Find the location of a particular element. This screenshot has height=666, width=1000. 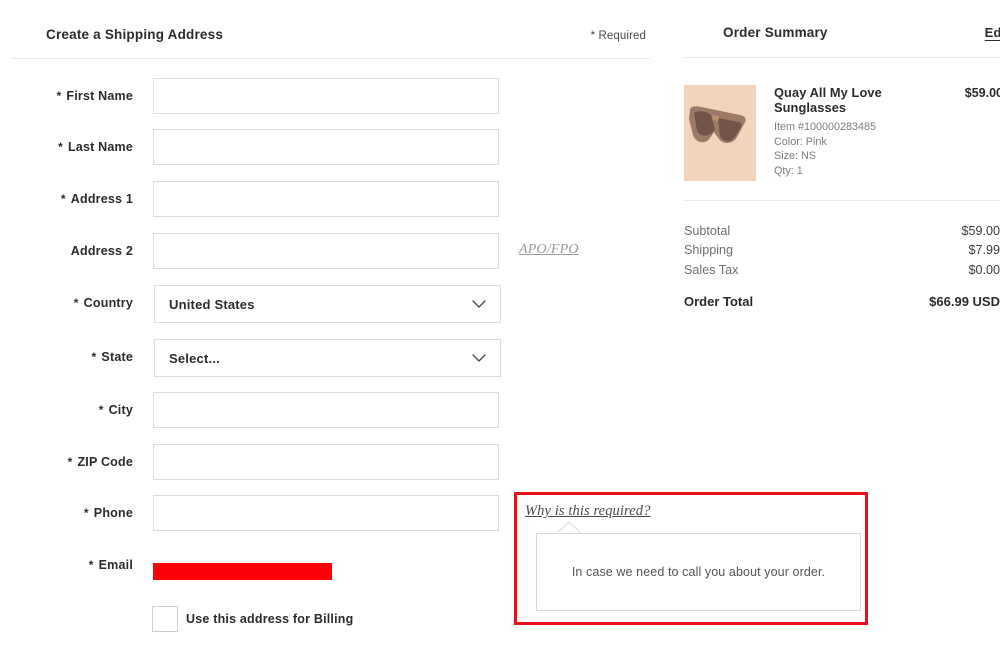

order-total-label: Order Total is located at coordinates (719, 302).